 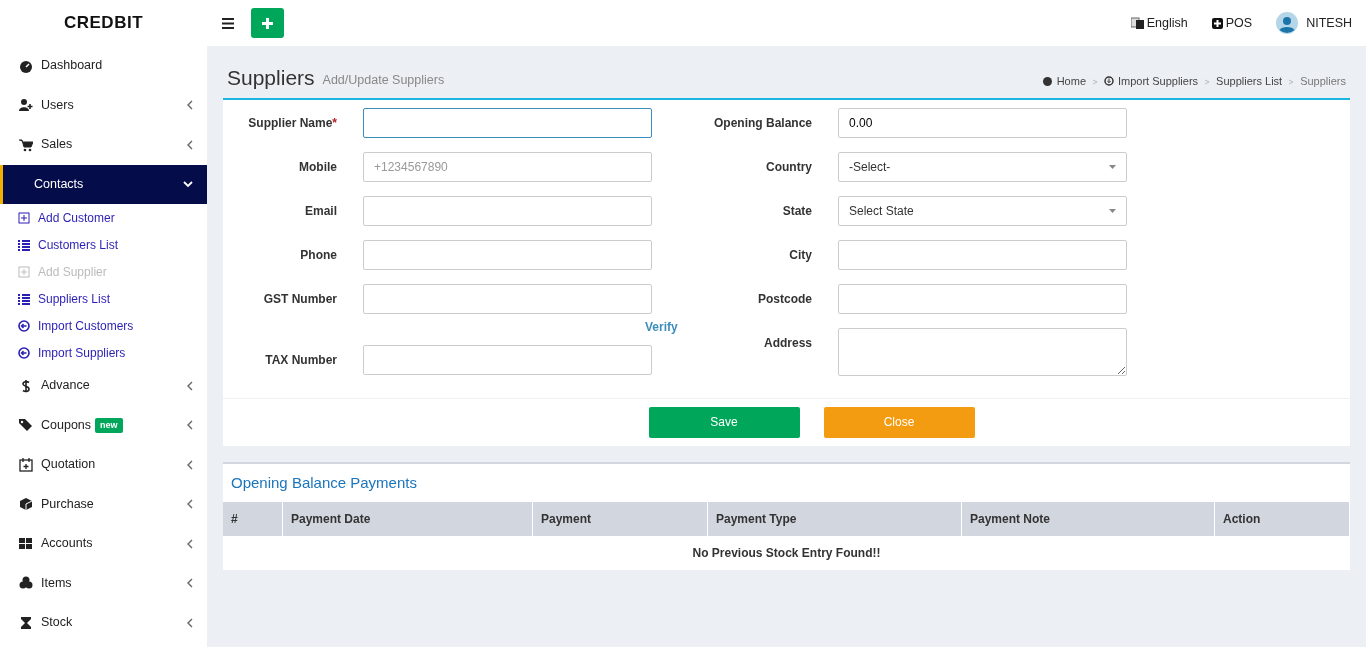 I want to click on field-label: City, so click(x=800, y=255).